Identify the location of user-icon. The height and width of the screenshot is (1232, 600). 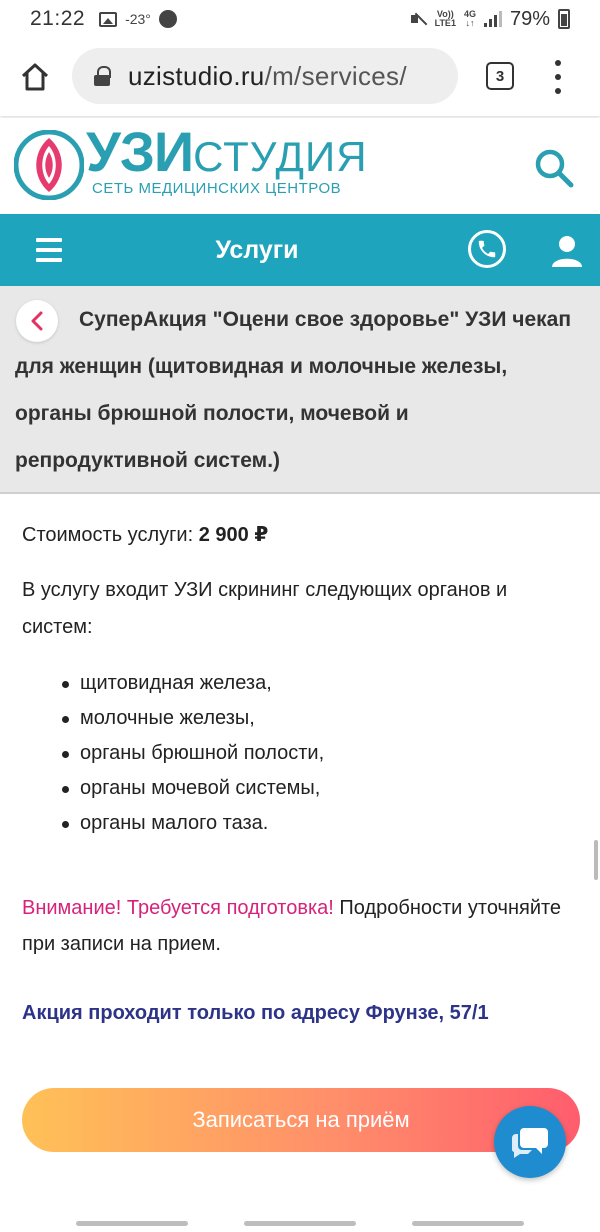
(567, 251).